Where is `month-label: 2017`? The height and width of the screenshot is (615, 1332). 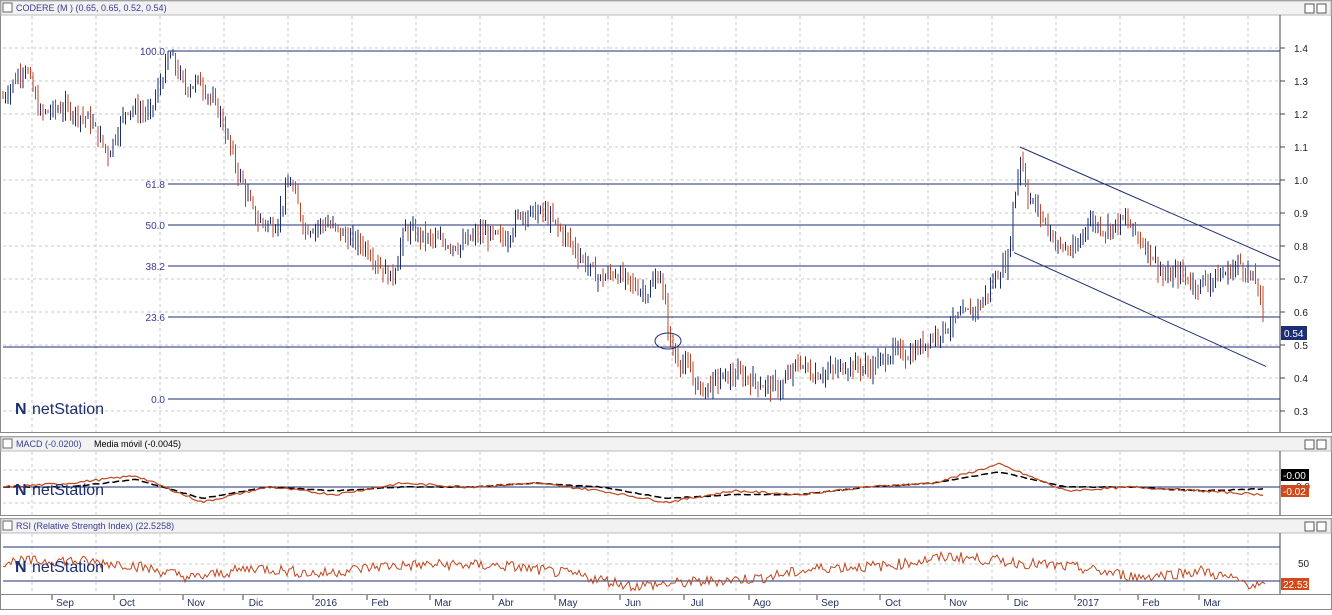
month-label: 2017 is located at coordinates (1088, 603).